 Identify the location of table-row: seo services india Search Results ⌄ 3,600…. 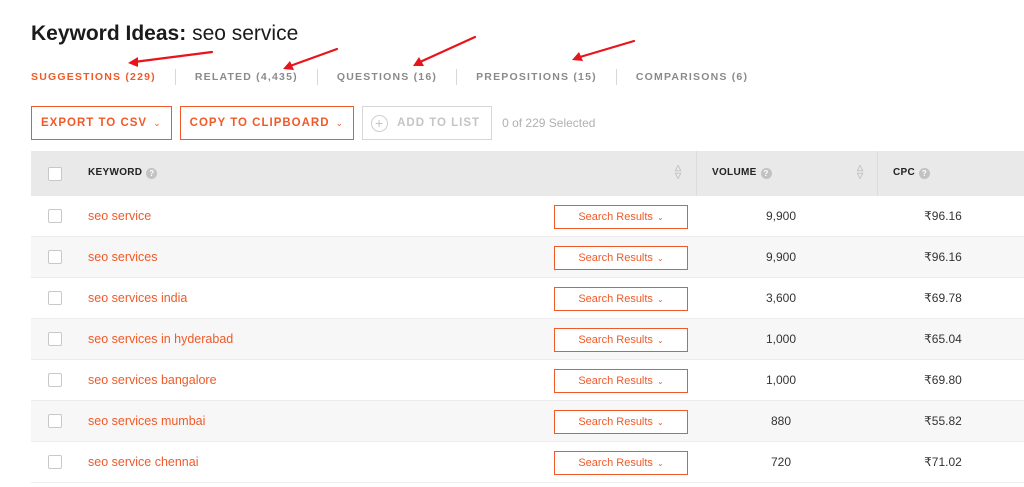
(527, 298).